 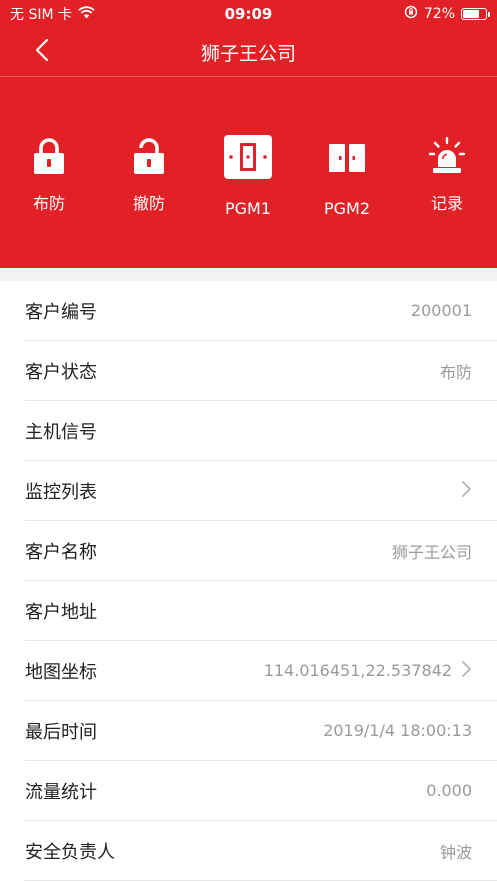 I want to click on row-key: 客户名称, so click(x=61, y=552).